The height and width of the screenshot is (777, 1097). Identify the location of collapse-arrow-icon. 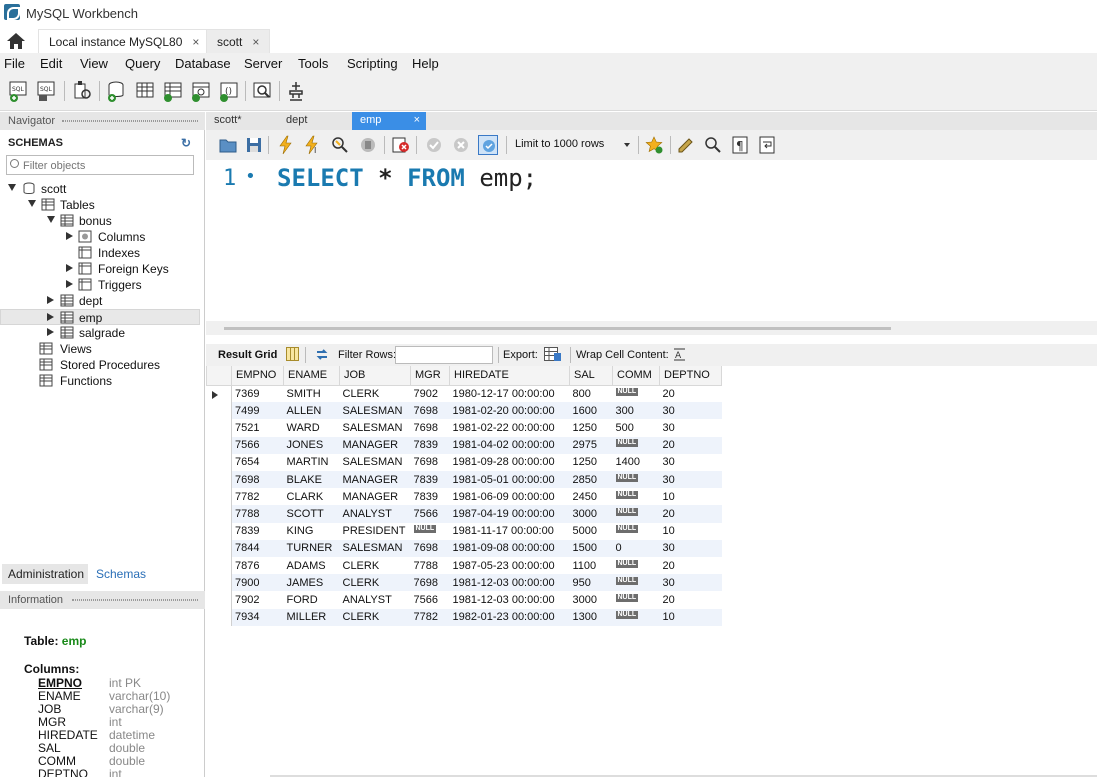
(69, 268).